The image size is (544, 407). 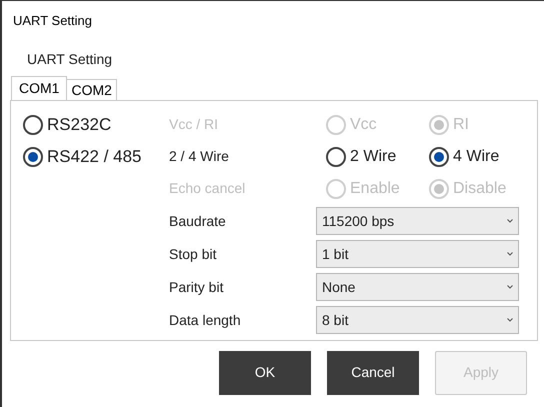 What do you see at coordinates (198, 221) in the screenshot?
I see `field-label: Baudrate` at bounding box center [198, 221].